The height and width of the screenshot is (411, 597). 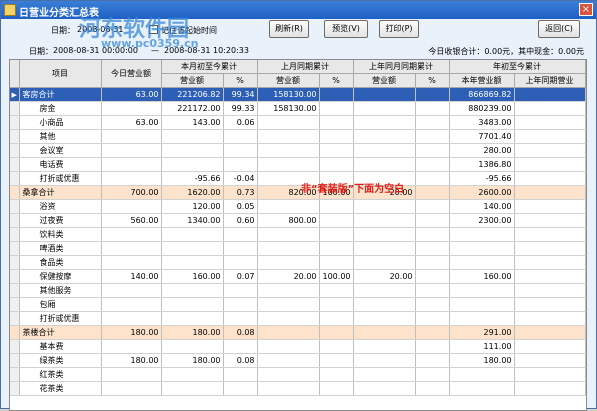 What do you see at coordinates (482, 108) in the screenshot?
I see `value-cell: 880239.00` at bounding box center [482, 108].